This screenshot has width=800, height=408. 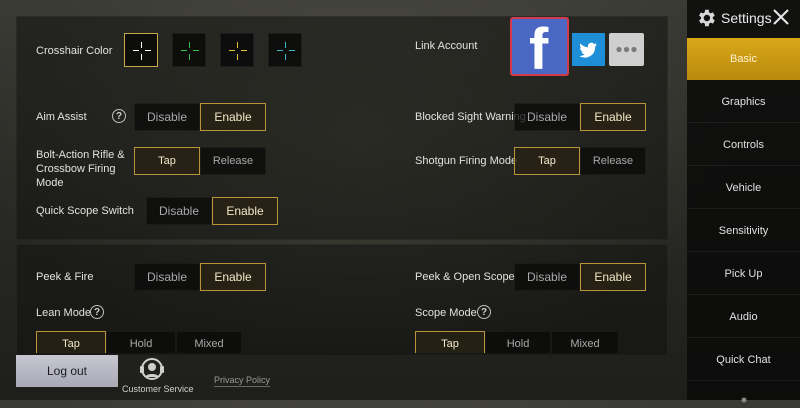 I want to click on bolt-action-release-button: Release, so click(x=233, y=161).